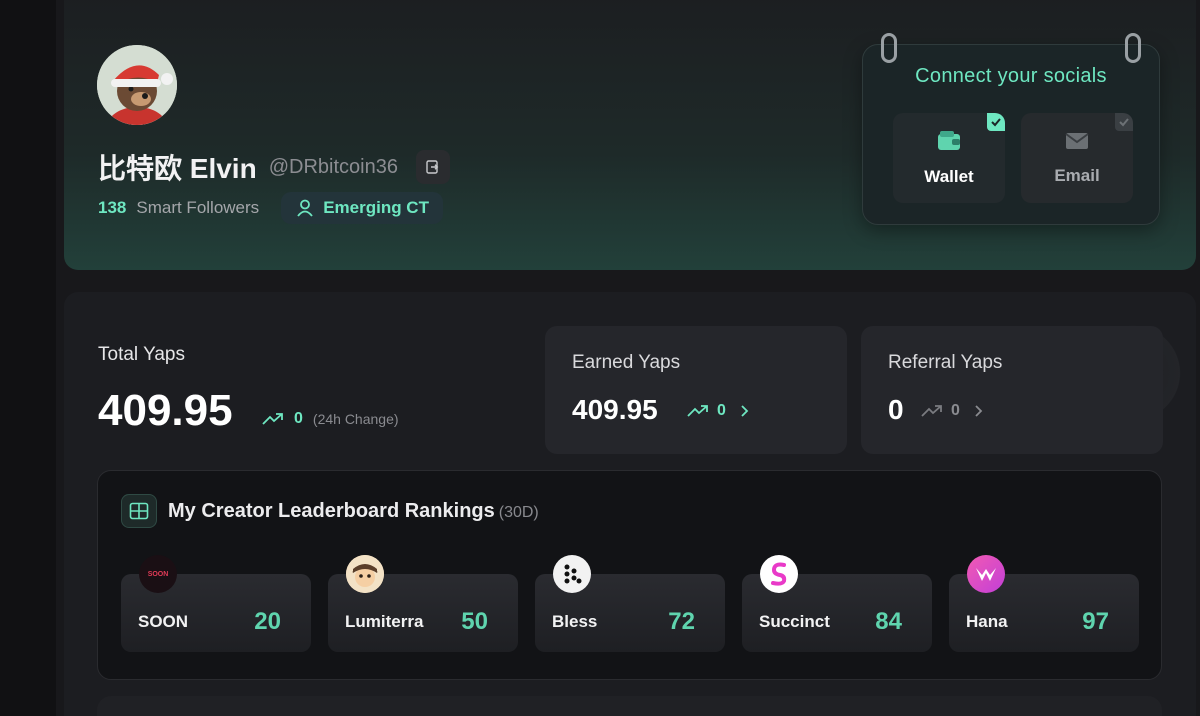 The height and width of the screenshot is (716, 1200). Describe the element at coordinates (384, 621) in the screenshot. I see `rank-name: Lumiterra` at that location.